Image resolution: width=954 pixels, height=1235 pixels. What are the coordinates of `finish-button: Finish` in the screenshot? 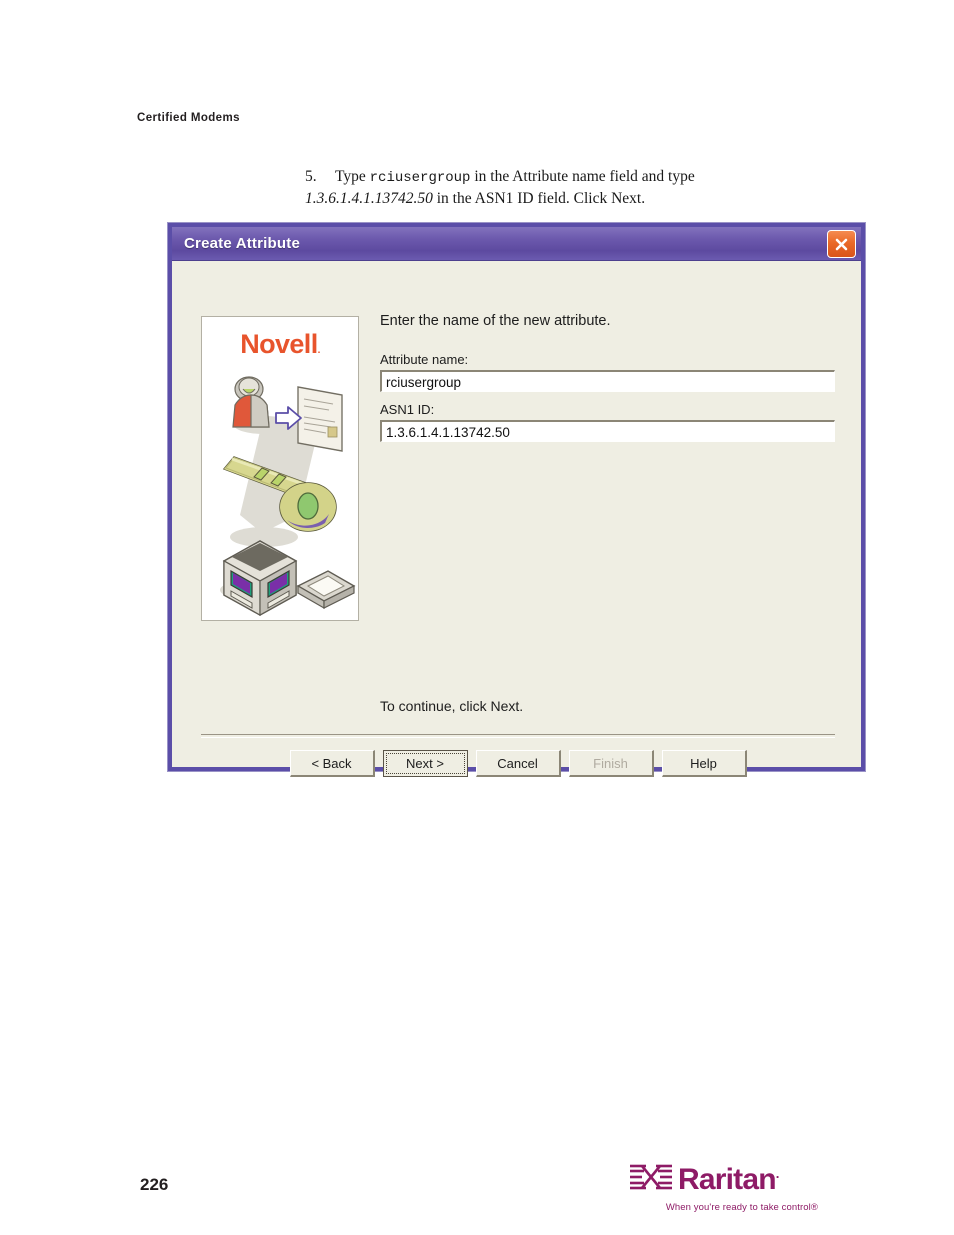 It's located at (611, 763).